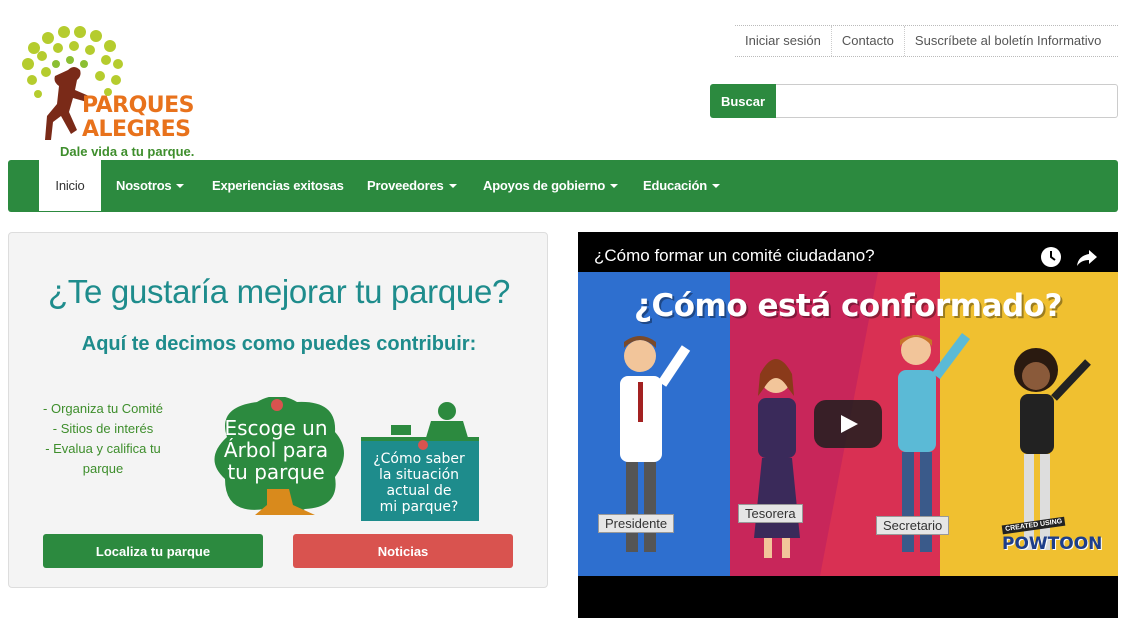 The width and height of the screenshot is (1129, 632). I want to click on tree-card-line: Escoge un, so click(276, 428).